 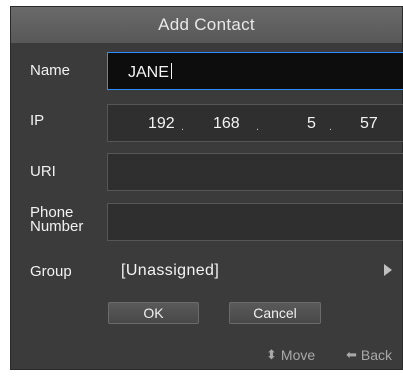 I want to click on back-hint: ⬅ Back, so click(x=369, y=355).